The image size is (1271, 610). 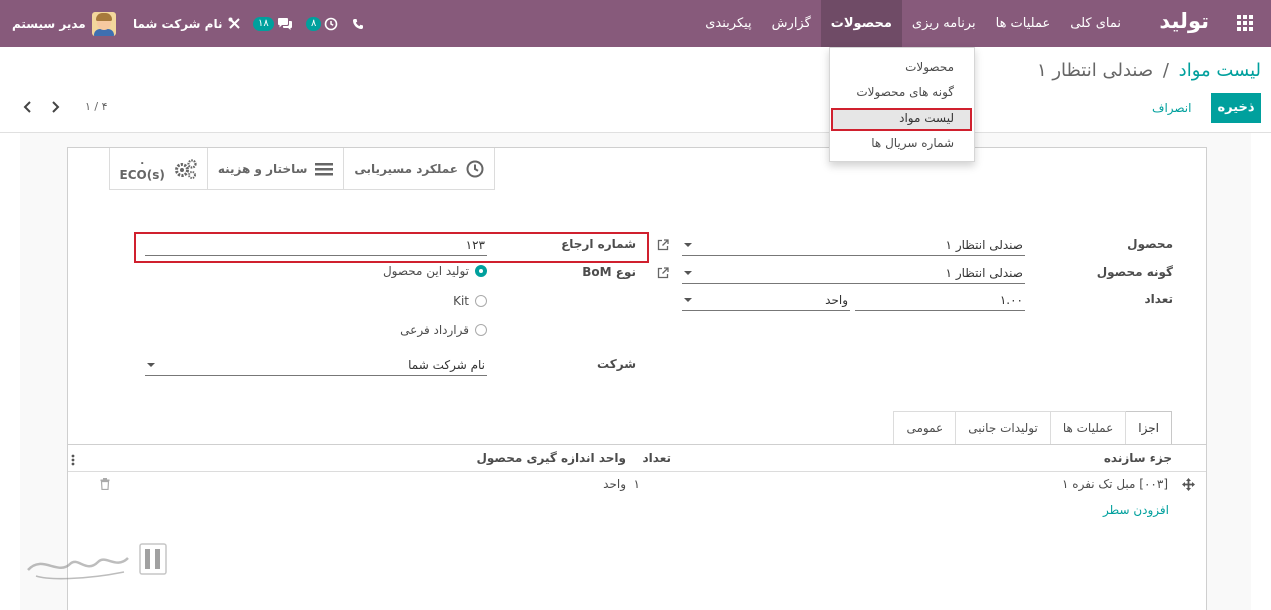 What do you see at coordinates (944, 23) in the screenshot?
I see `menu-planning: برنامه ریزی` at bounding box center [944, 23].